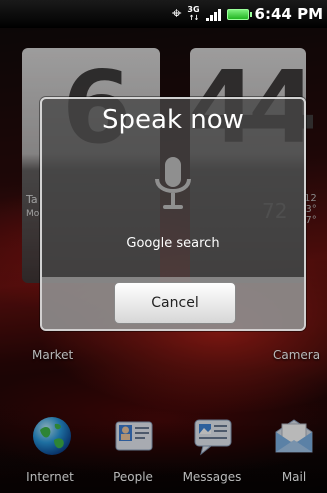 Image resolution: width=327 pixels, height=493 pixels. What do you see at coordinates (173, 243) in the screenshot?
I see `dialog-subtitle: Google search` at bounding box center [173, 243].